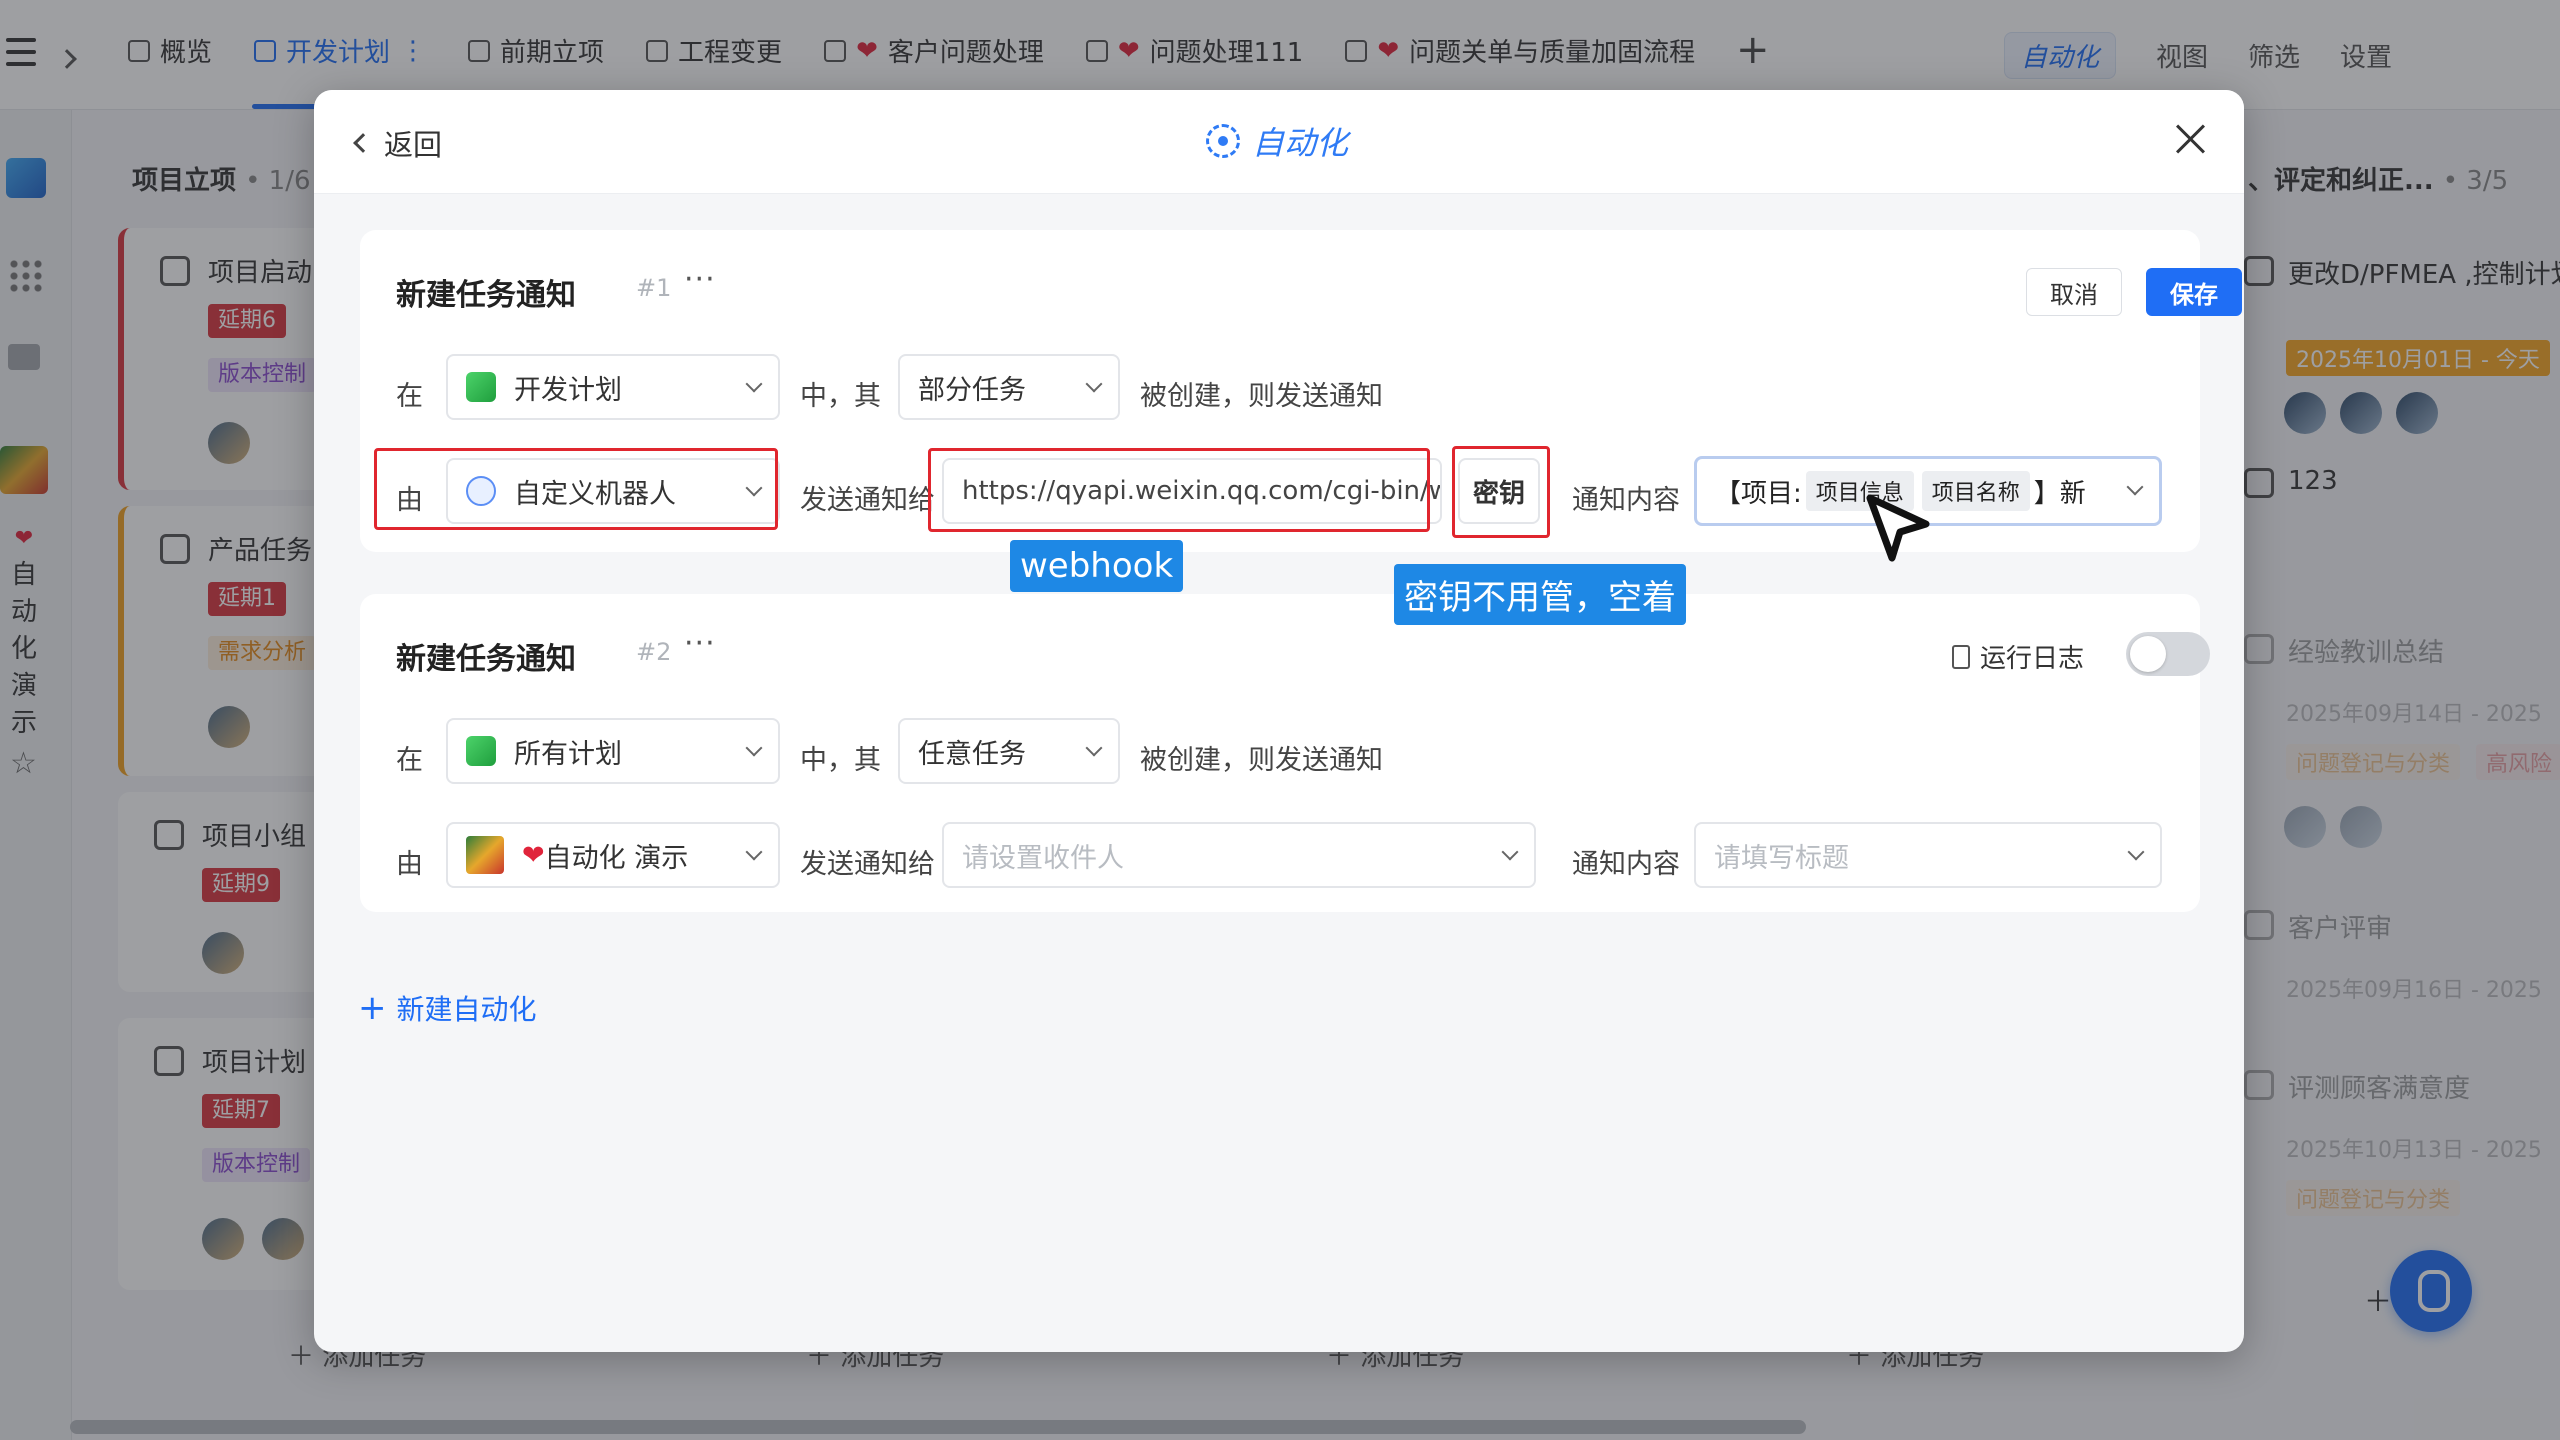 Image resolution: width=2560 pixels, height=1440 pixels. I want to click on back-button: 返回, so click(397, 143).